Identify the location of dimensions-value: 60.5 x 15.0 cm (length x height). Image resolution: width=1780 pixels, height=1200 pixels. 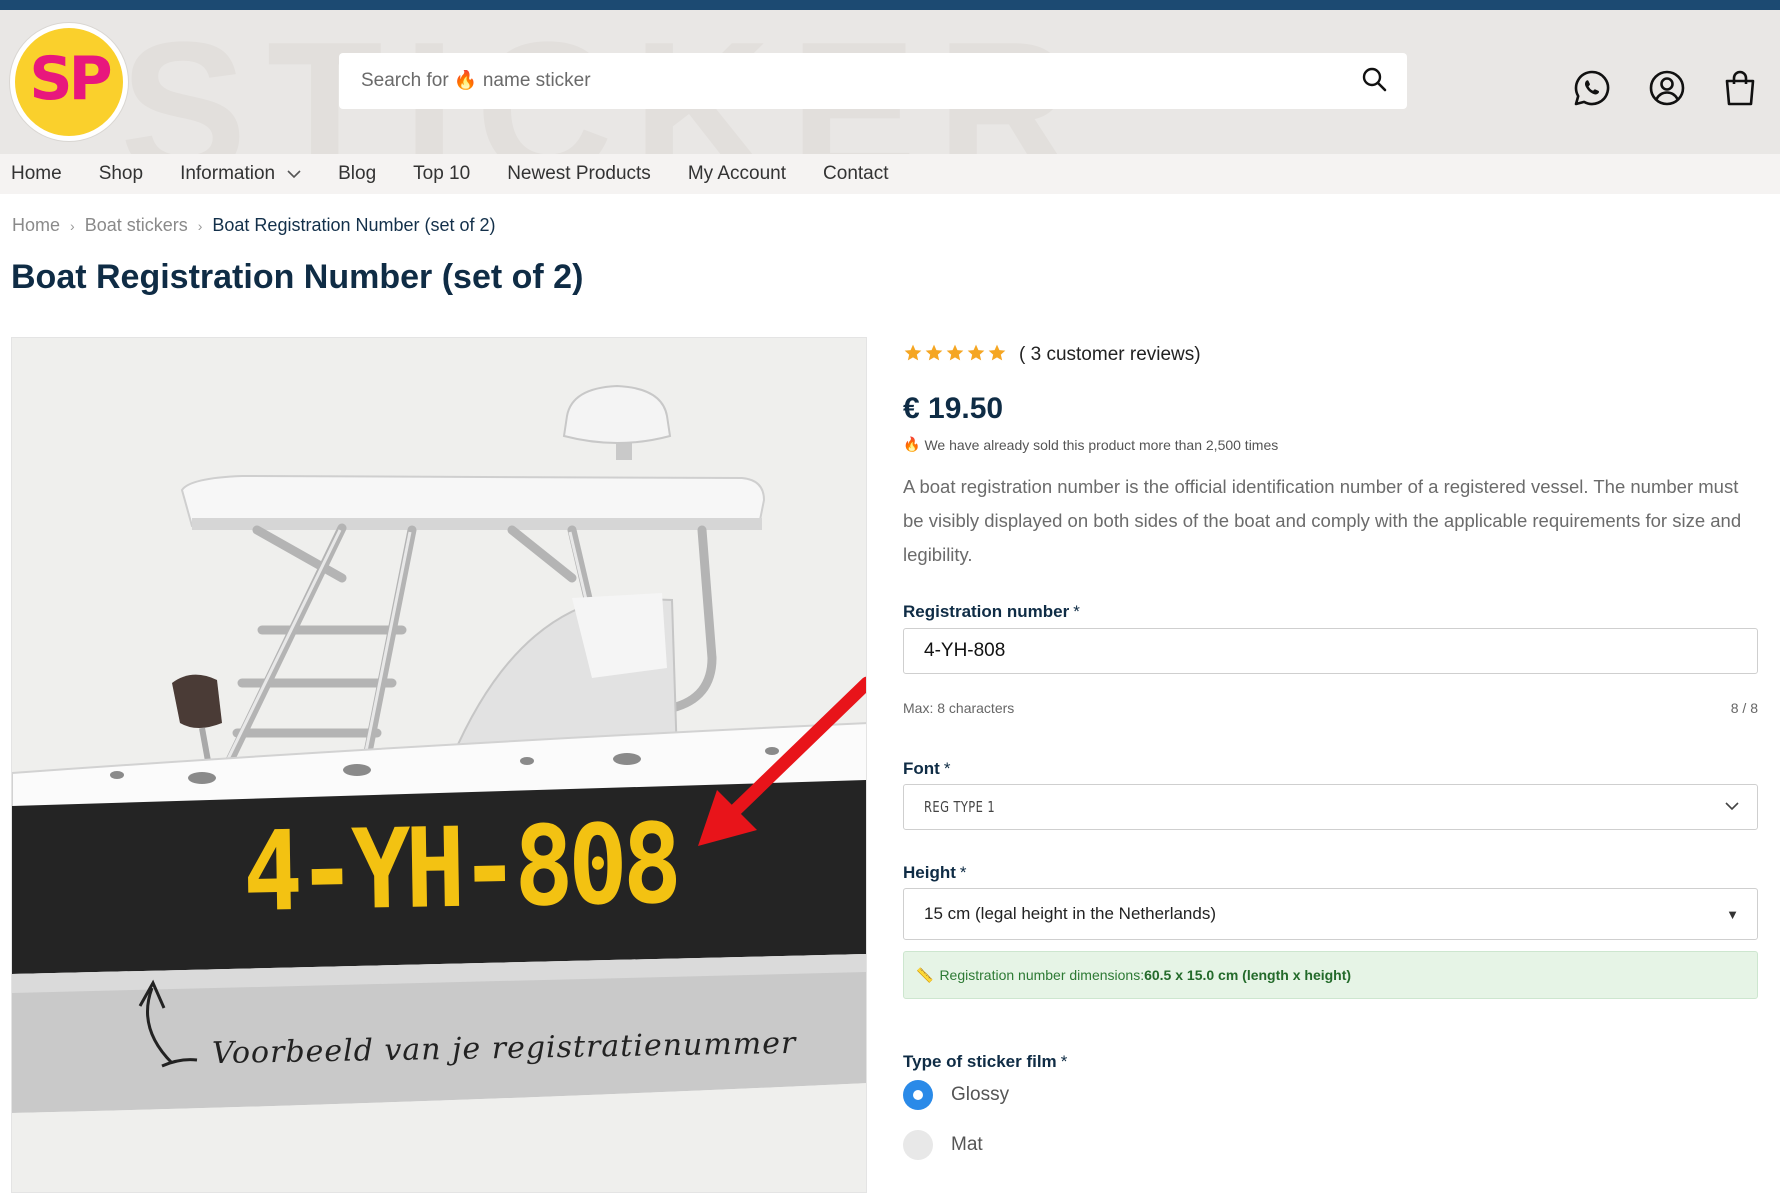
(1248, 975).